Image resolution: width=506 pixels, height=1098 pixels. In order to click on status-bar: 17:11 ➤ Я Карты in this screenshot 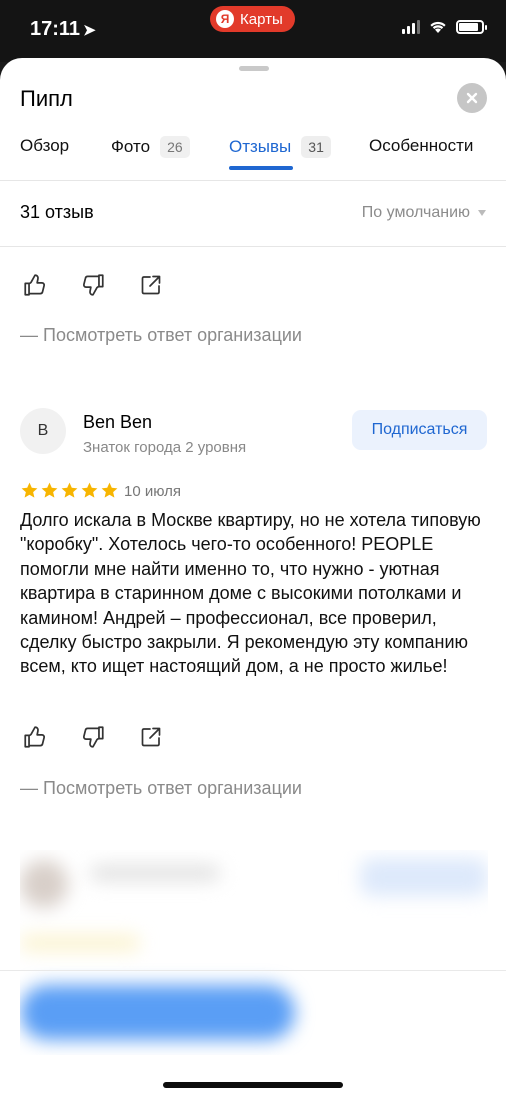, I will do `click(253, 31)`.